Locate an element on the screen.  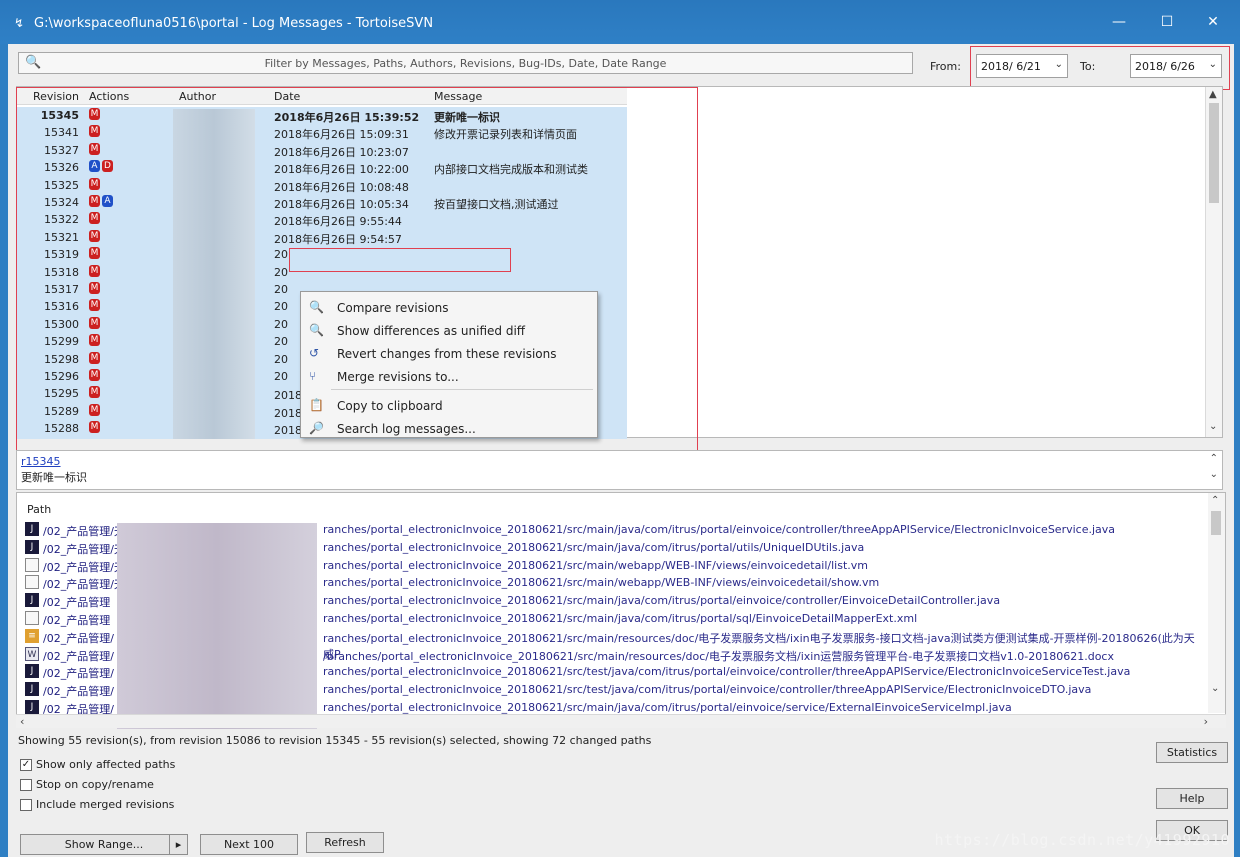
statistics-button: Statistics is located at coordinates (1192, 752).